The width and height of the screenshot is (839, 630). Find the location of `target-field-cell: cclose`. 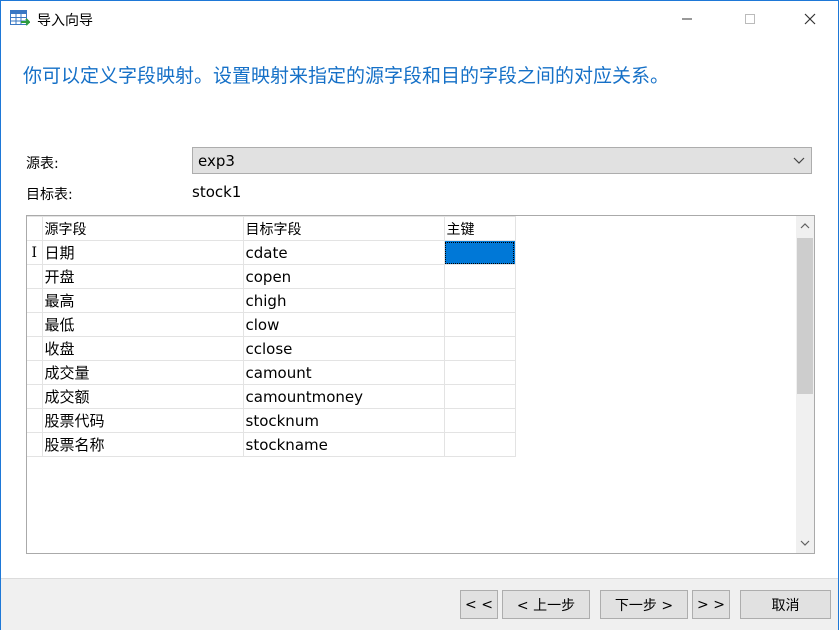

target-field-cell: cclose is located at coordinates (343, 348).